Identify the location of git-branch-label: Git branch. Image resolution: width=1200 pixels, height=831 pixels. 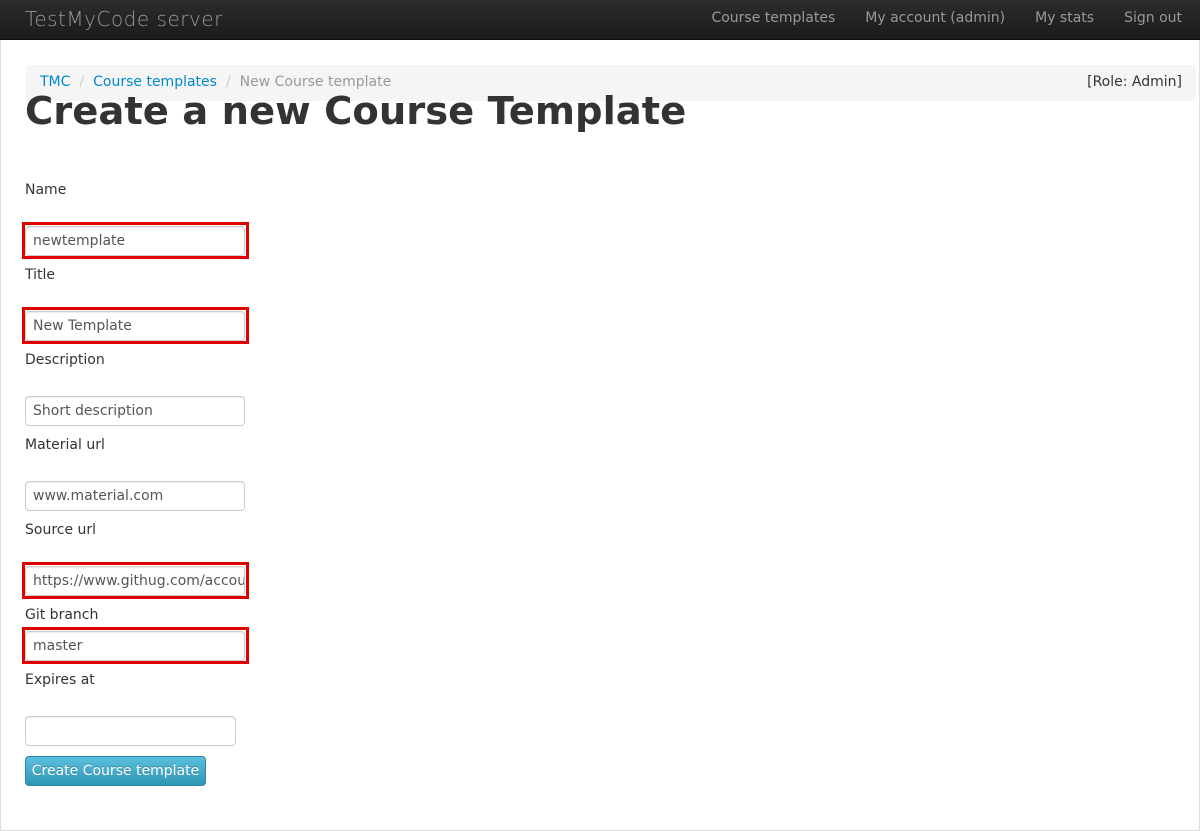
(62, 615).